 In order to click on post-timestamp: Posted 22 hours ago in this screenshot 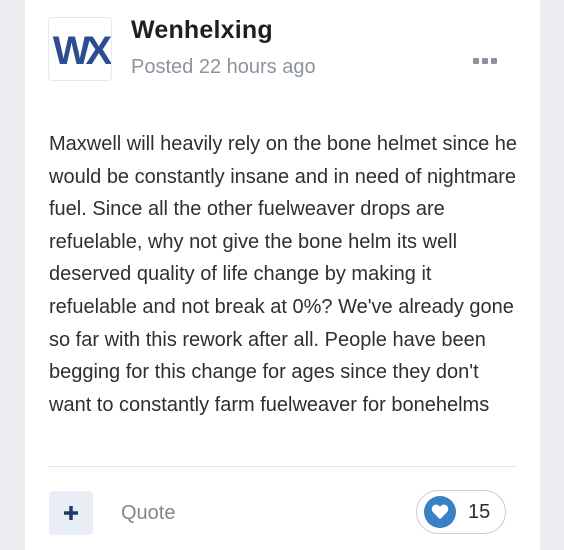, I will do `click(223, 67)`.